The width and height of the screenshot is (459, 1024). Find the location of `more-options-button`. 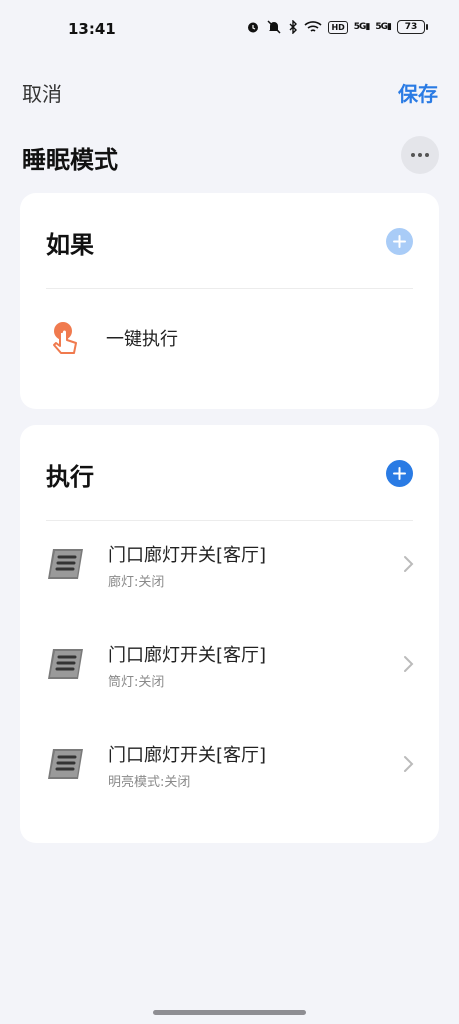

more-options-button is located at coordinates (420, 155).